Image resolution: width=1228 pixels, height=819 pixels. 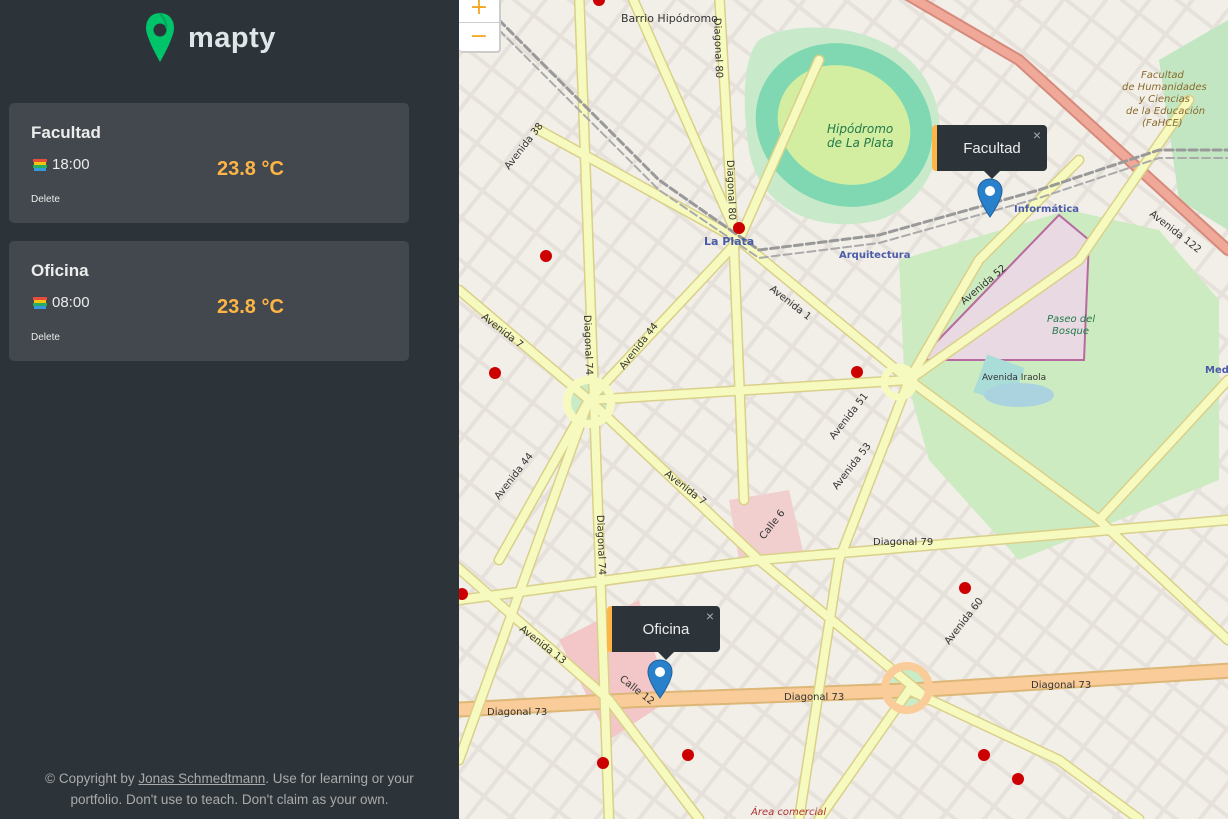 What do you see at coordinates (1216, 370) in the screenshot?
I see `label-medi: Medi` at bounding box center [1216, 370].